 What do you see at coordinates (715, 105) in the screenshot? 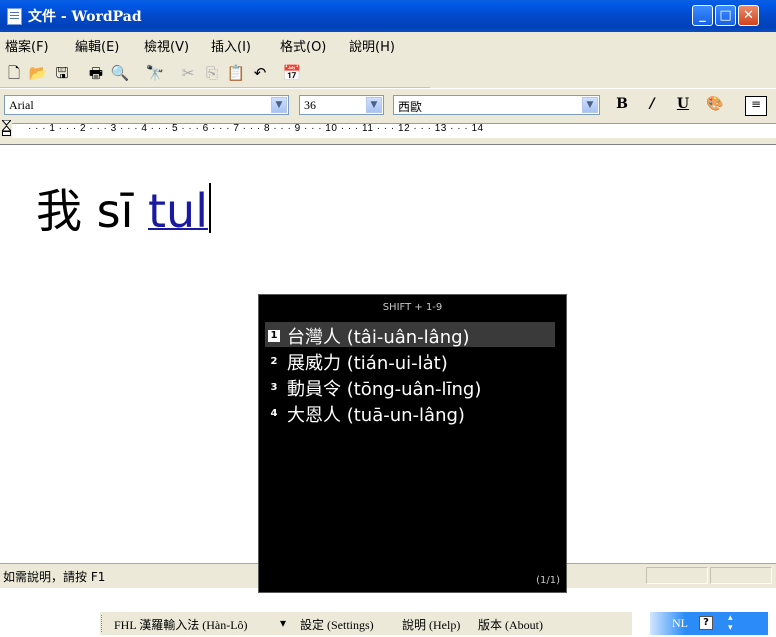
I see `color-palette-icon: 🎨` at bounding box center [715, 105].